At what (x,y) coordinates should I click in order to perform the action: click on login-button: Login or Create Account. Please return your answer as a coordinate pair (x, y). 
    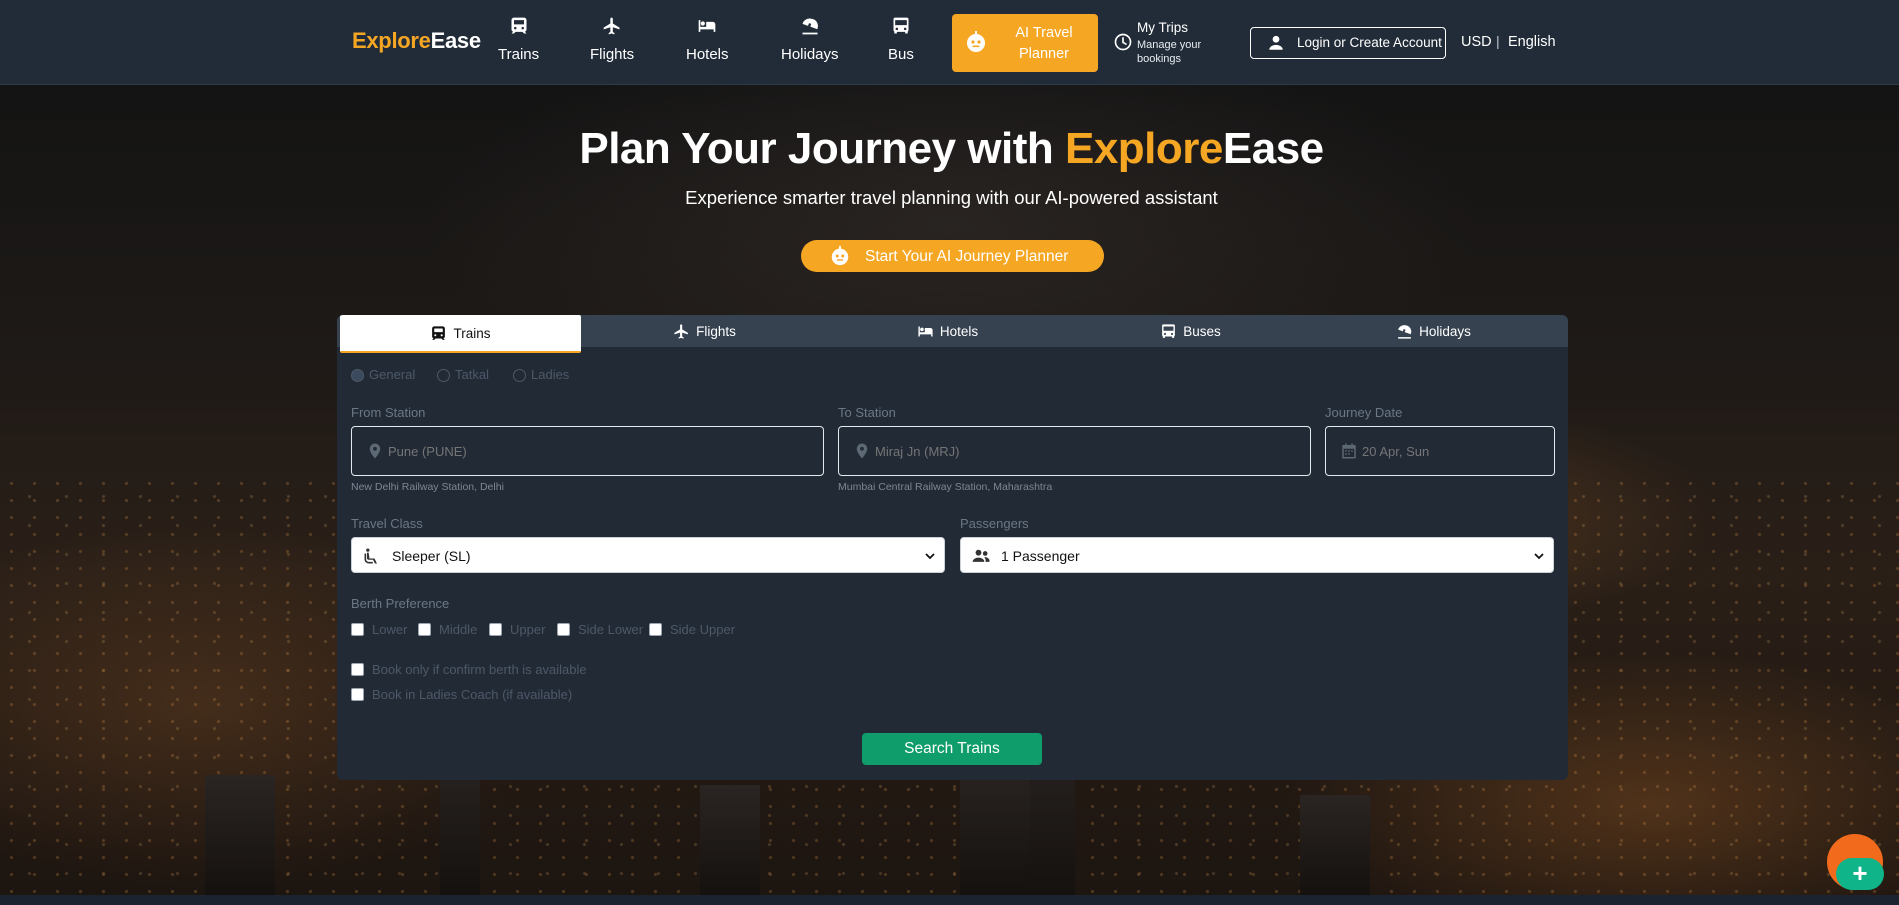
    Looking at the image, I should click on (1348, 43).